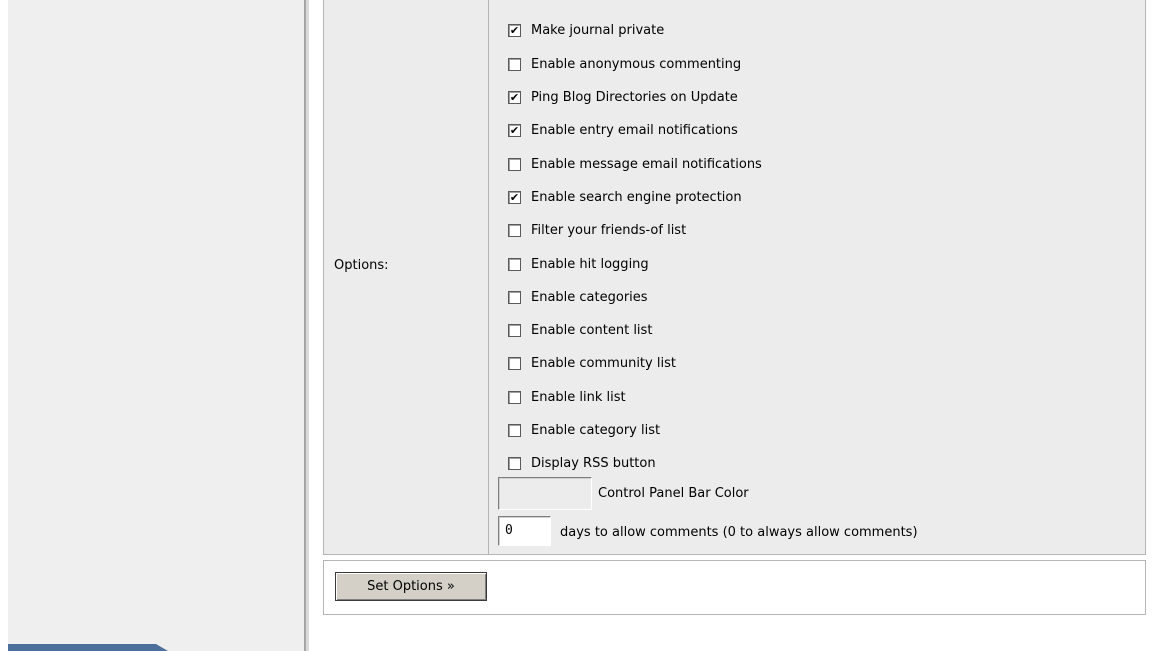  I want to click on option-label: Enable entry email notifications, so click(634, 130).